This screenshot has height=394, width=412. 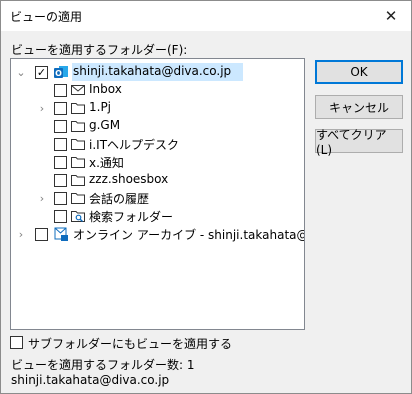 I want to click on folder-label: Inbox, so click(x=105, y=89).